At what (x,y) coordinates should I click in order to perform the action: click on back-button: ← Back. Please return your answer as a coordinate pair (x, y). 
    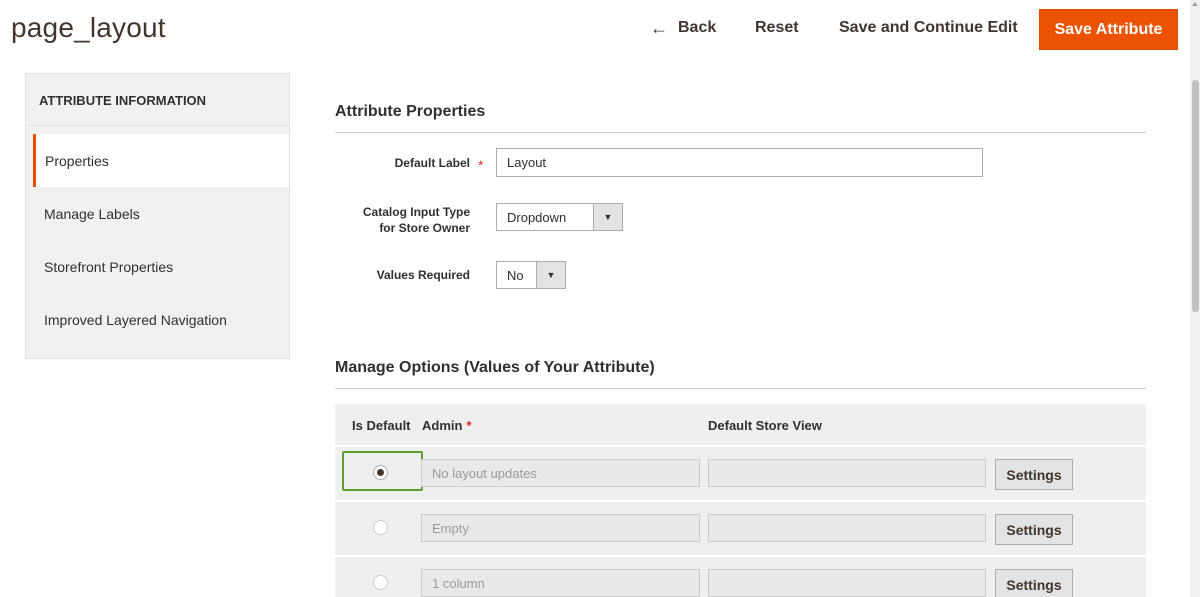
    Looking at the image, I should click on (683, 28).